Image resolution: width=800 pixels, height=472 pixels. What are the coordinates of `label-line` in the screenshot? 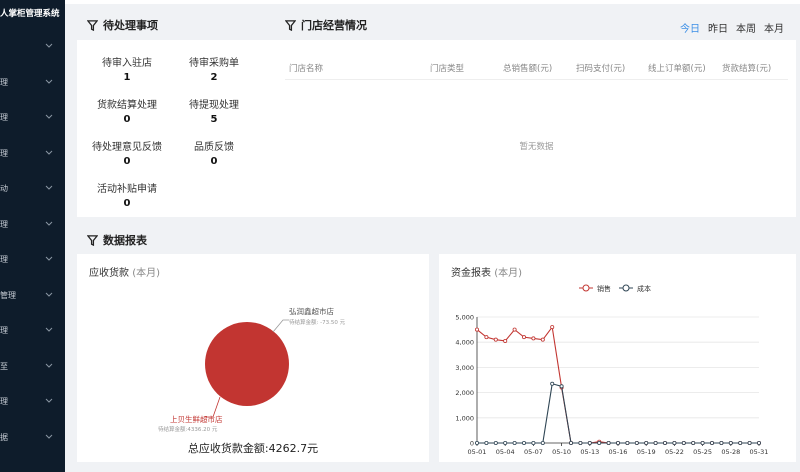 It's located at (213, 407).